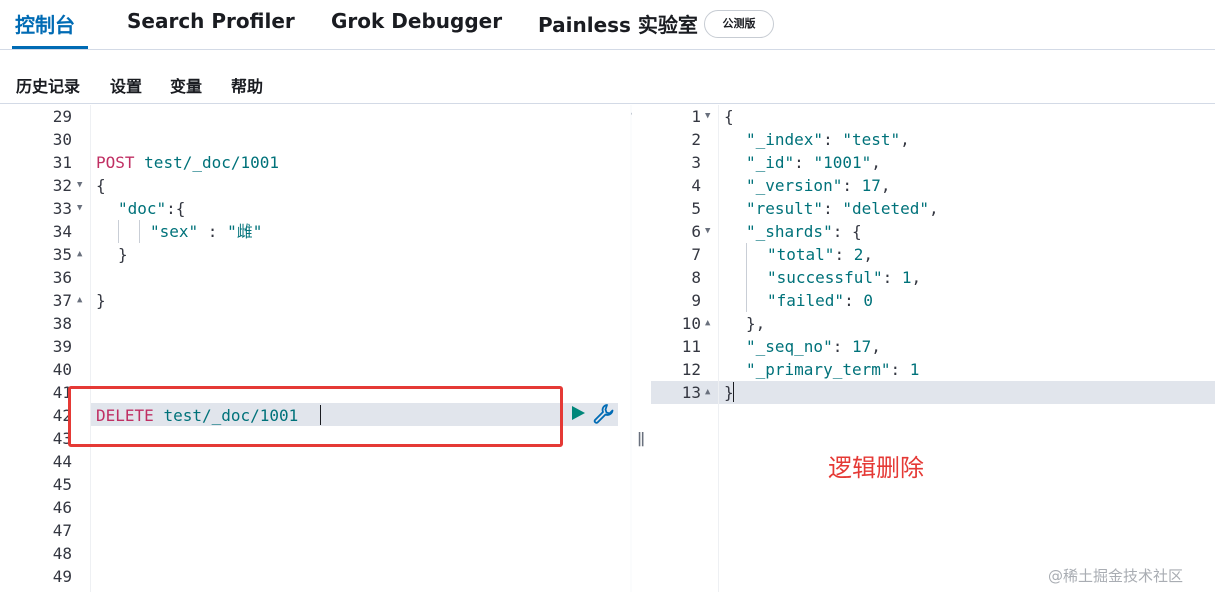 The width and height of the screenshot is (1215, 592). What do you see at coordinates (125, 415) in the screenshot?
I see `http-method: DELETE` at bounding box center [125, 415].